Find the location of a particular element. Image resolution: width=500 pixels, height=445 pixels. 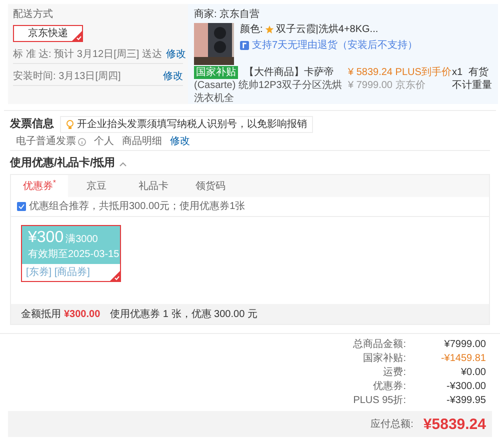

delivery-info: 安装时间: 3月13日[周四] is located at coordinates (67, 76).